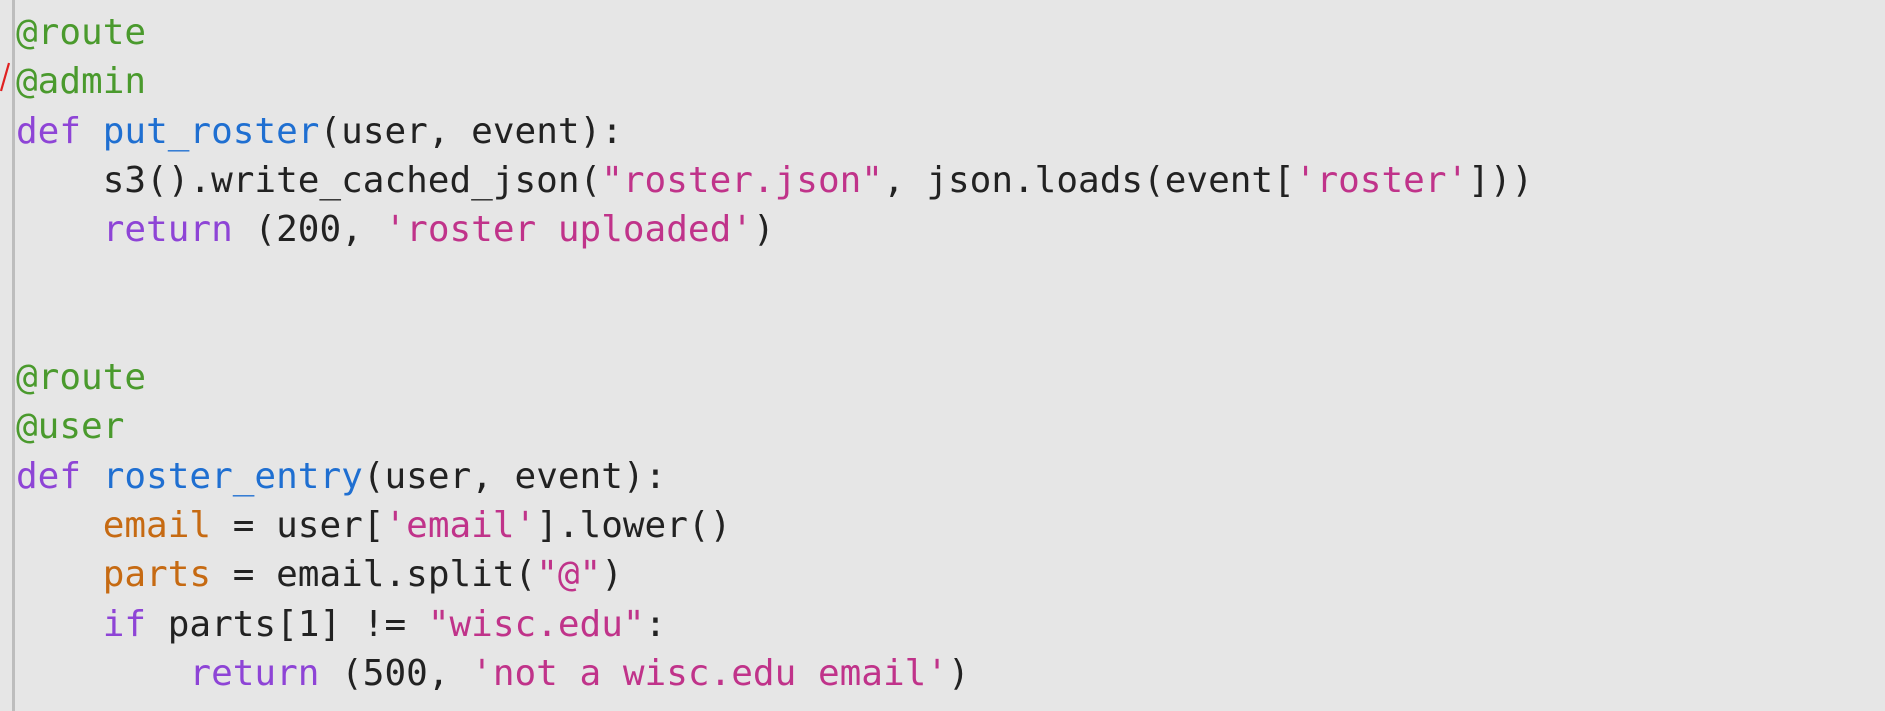  What do you see at coordinates (634, 525) in the screenshot?
I see `code-token-default: ].lower()` at bounding box center [634, 525].